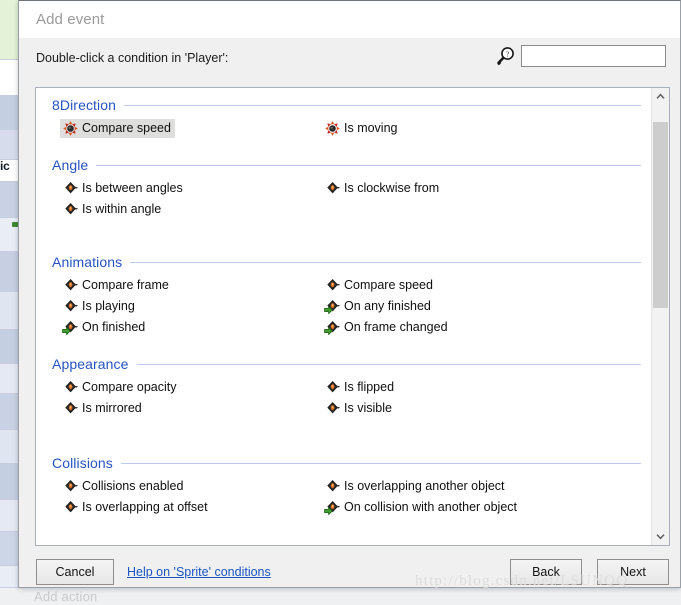 The width and height of the screenshot is (681, 605). Describe the element at coordinates (387, 306) in the screenshot. I see `condition-item-label: On any finished` at that location.